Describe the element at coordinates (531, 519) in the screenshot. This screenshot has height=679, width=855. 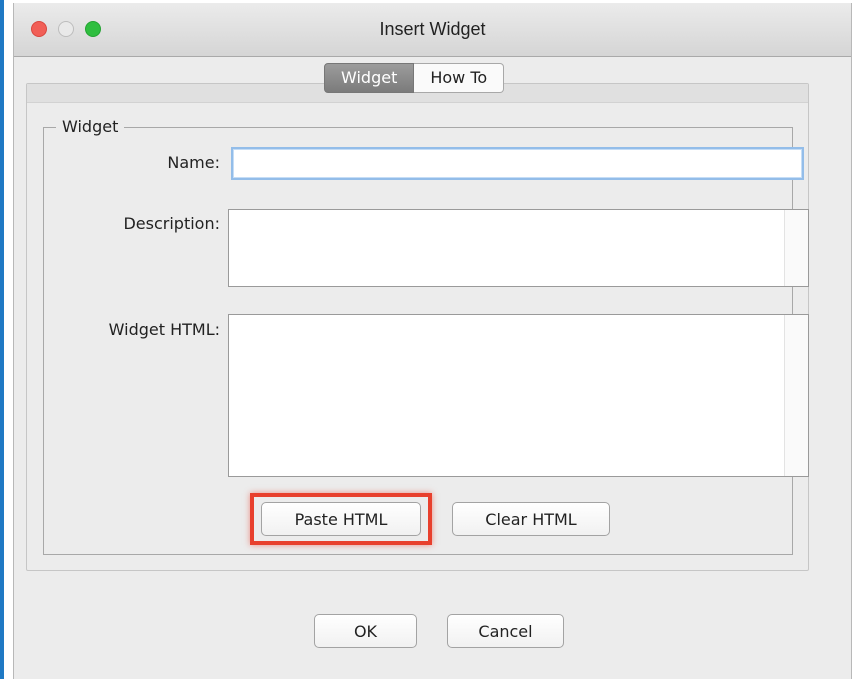
I see `clear-html-button: Clear HTML` at that location.